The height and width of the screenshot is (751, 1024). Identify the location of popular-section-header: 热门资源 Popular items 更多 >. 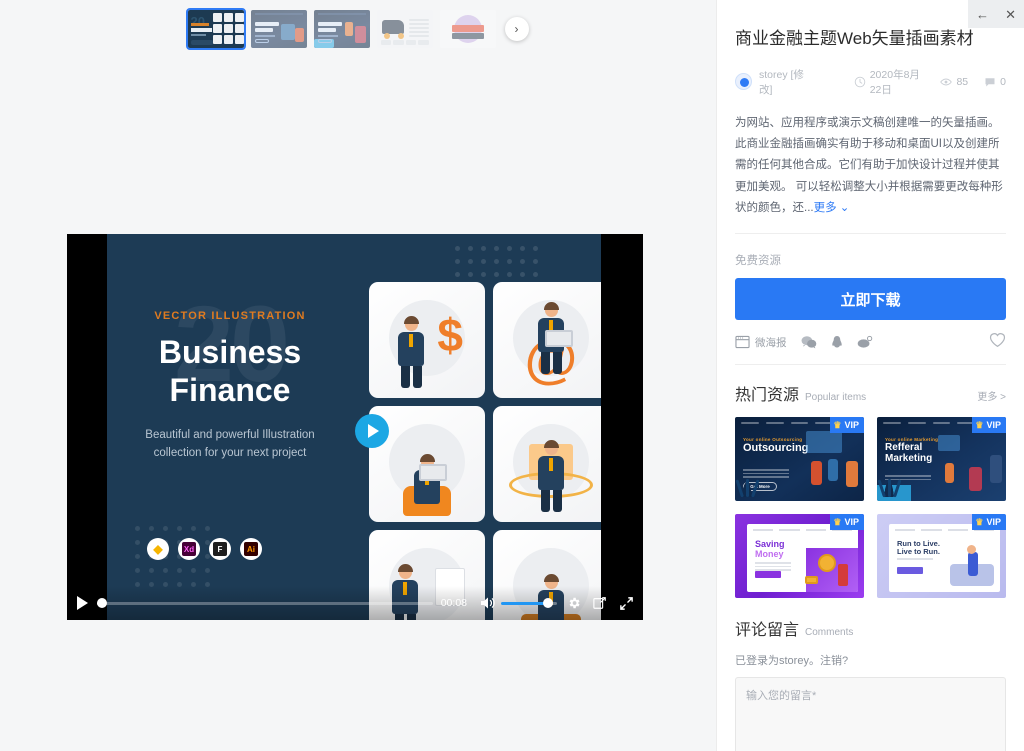
(870, 393).